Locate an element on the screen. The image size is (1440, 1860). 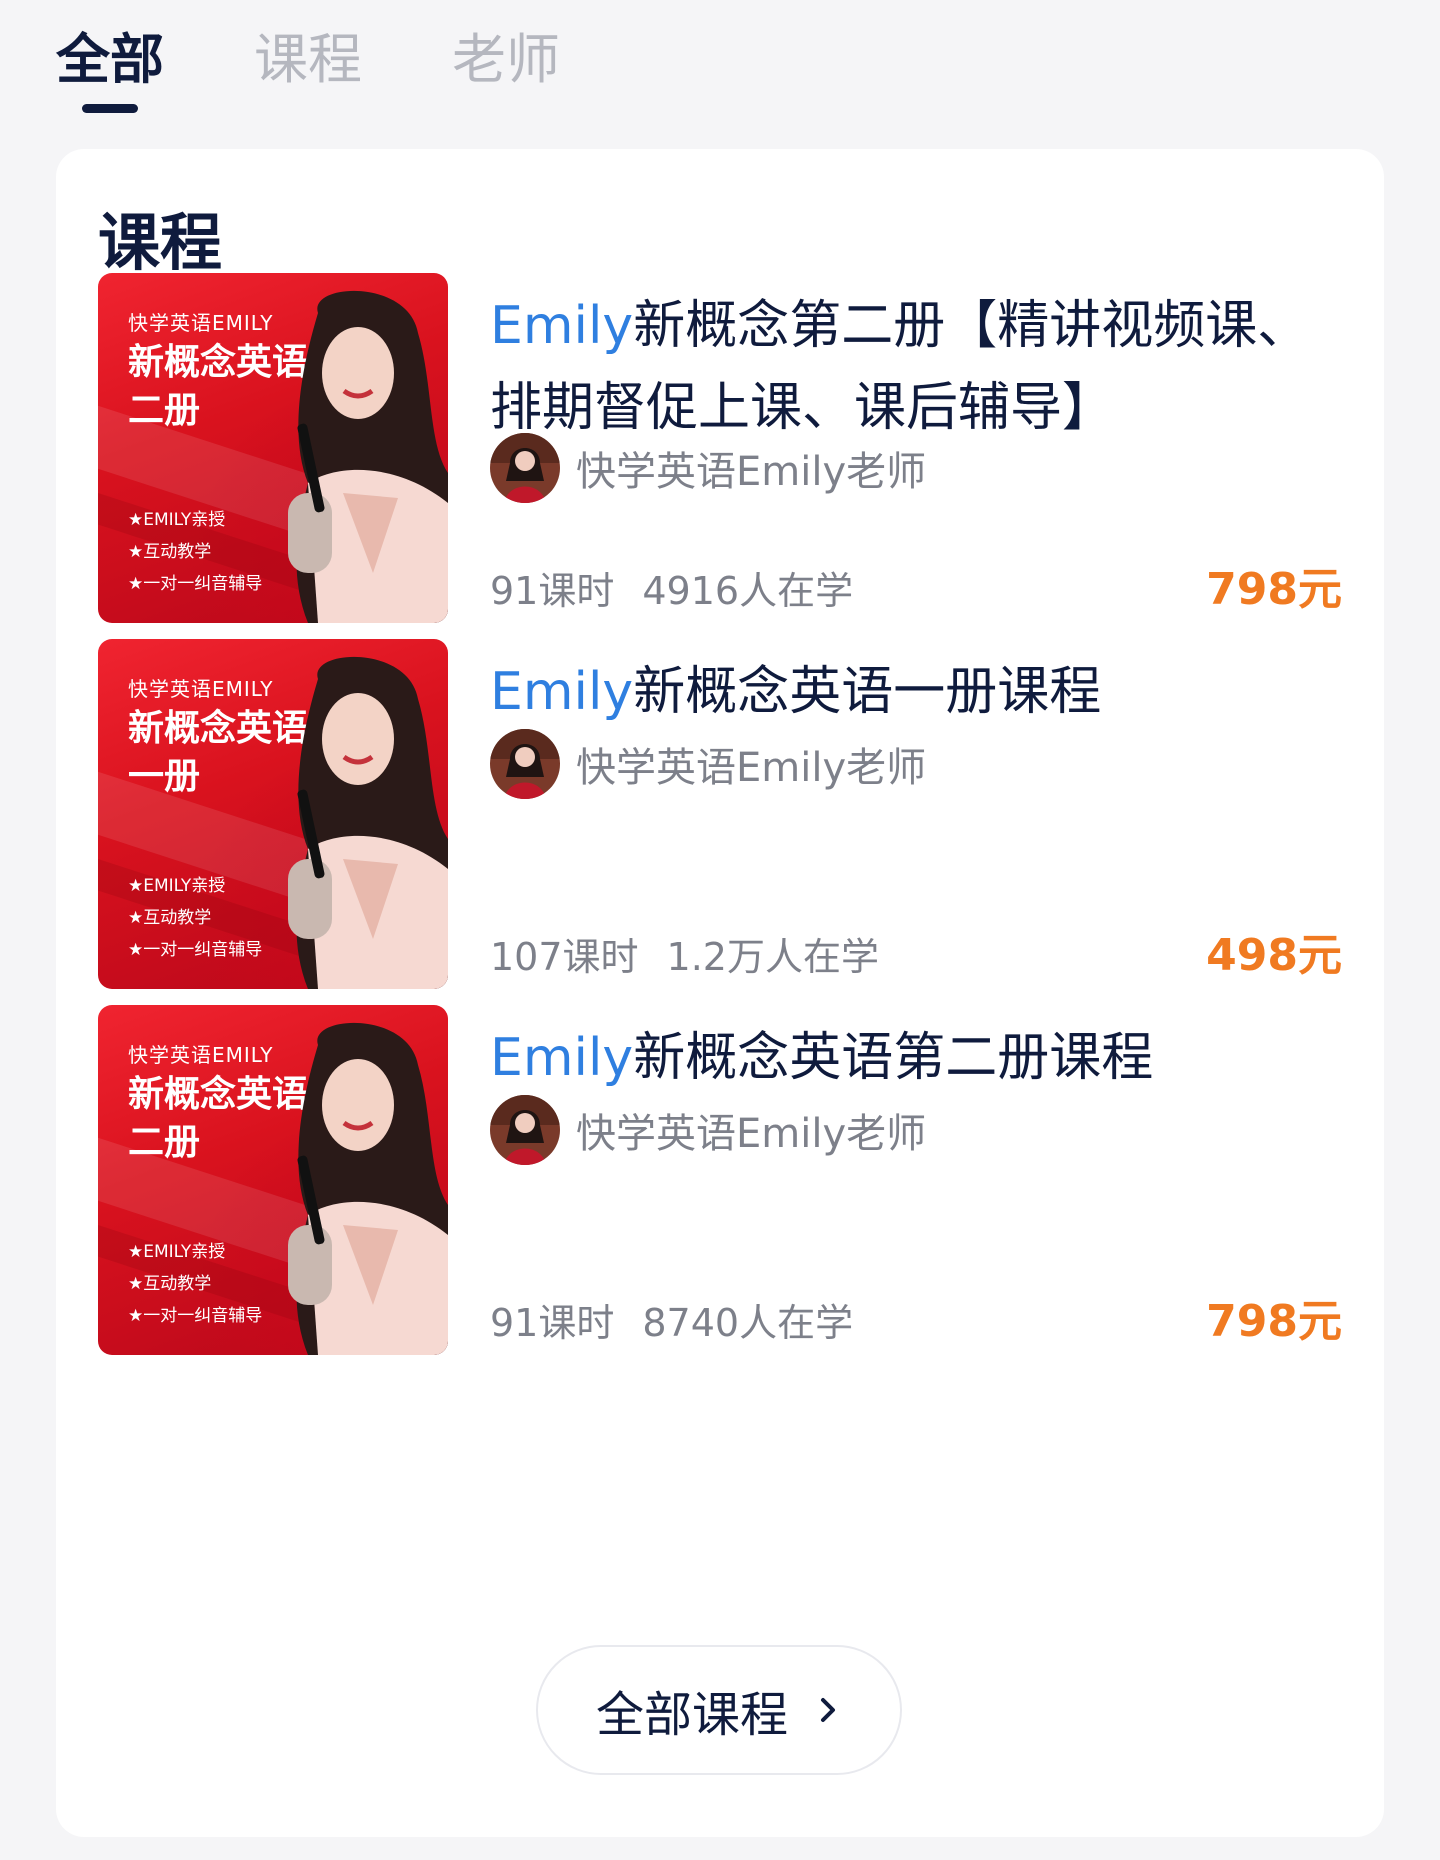
tab-teachers: 老师 is located at coordinates (506, 60).